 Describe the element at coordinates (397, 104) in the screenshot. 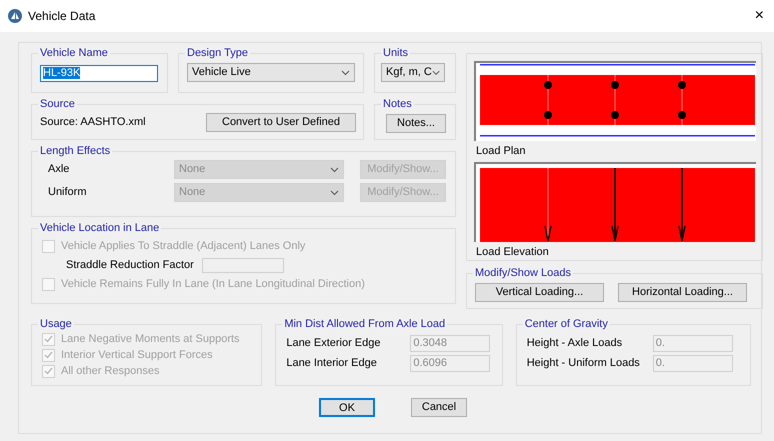

I see `group-label: Notes` at that location.